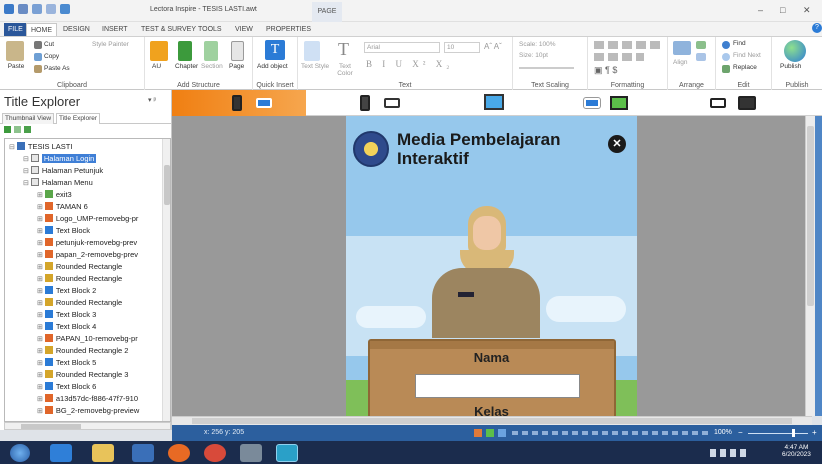 Image resolution: width=822 pixels, height=464 pixels. I want to click on align-button: Align, so click(680, 62).